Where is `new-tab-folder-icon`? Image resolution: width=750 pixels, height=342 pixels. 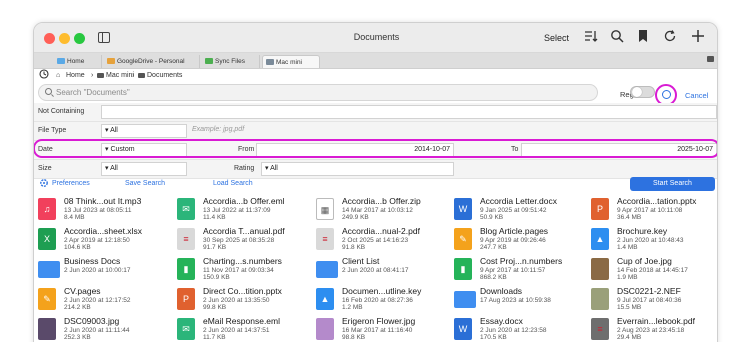
new-tab-folder-icon is located at coordinates (710, 59).